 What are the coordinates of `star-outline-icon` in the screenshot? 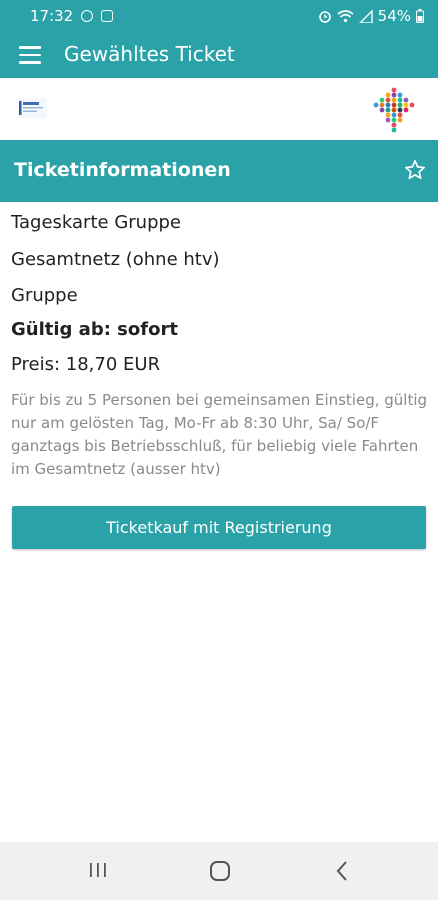 It's located at (415, 170).